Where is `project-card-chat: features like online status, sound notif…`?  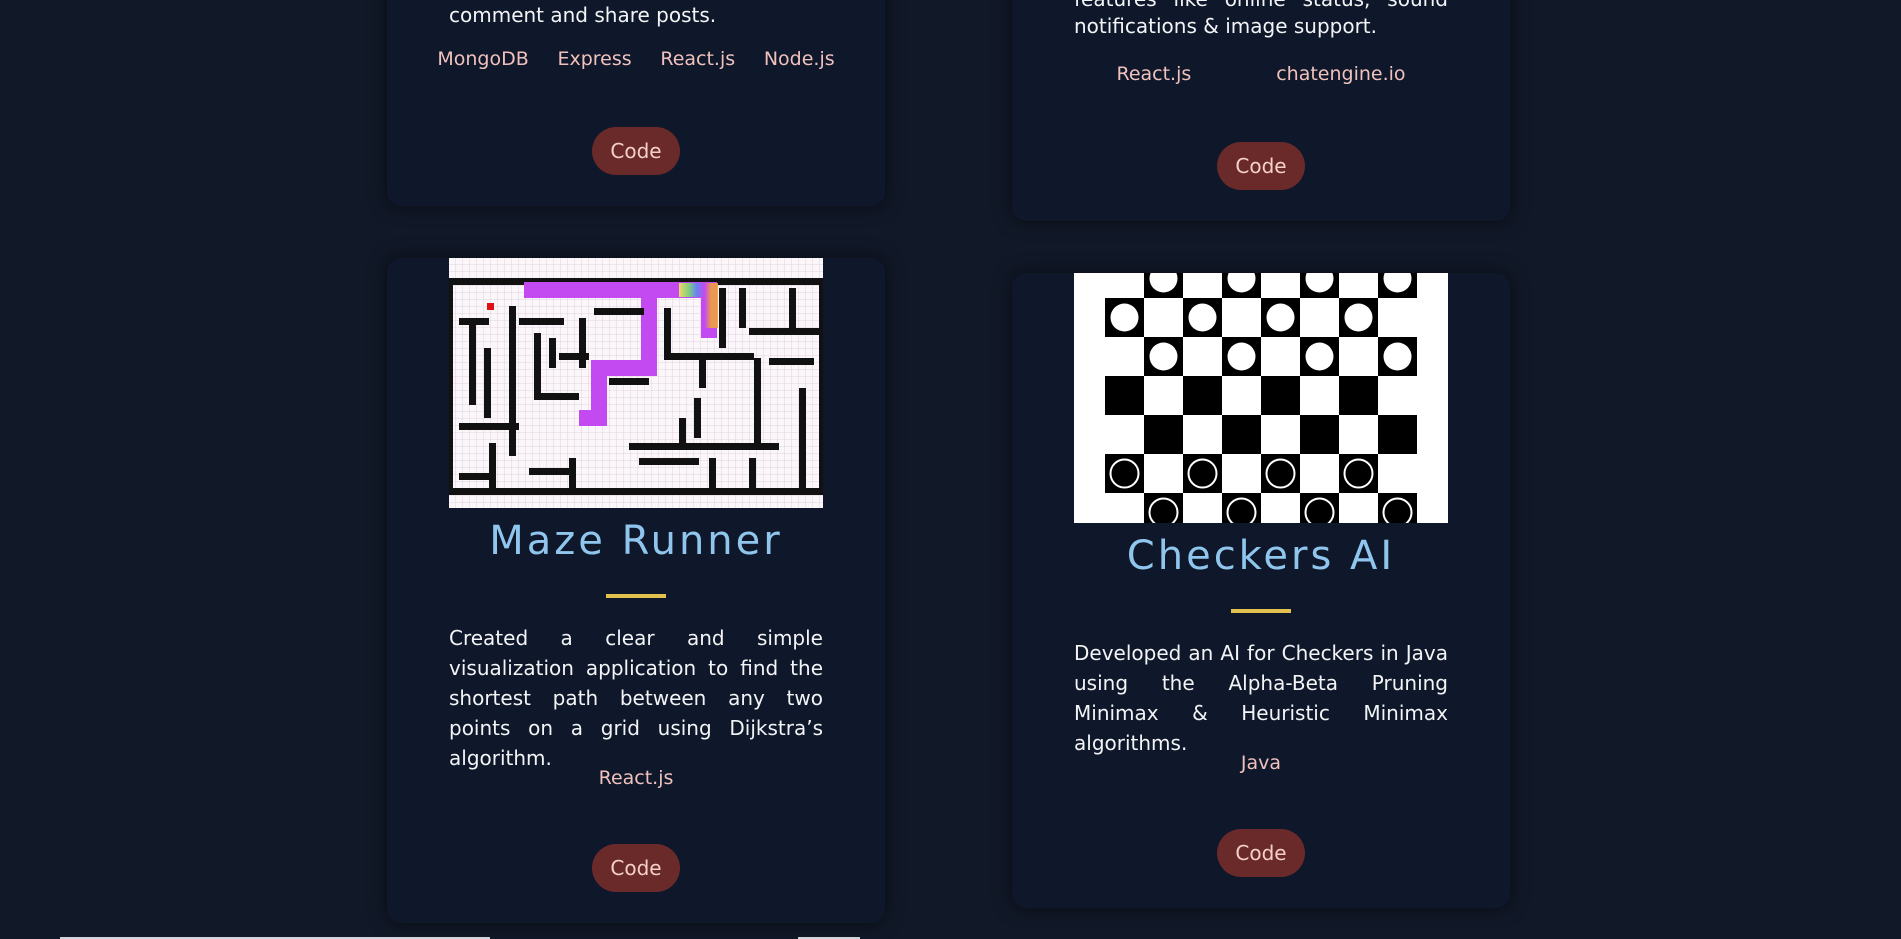 project-card-chat: features like online status, sound notif… is located at coordinates (1261, 110).